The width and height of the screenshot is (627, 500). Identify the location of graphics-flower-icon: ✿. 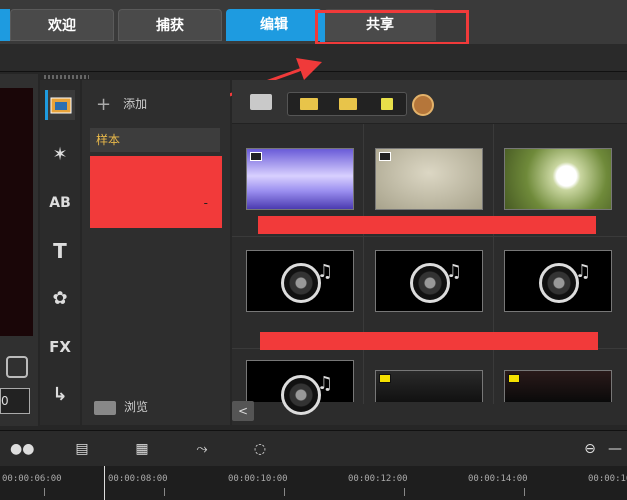
(60, 299).